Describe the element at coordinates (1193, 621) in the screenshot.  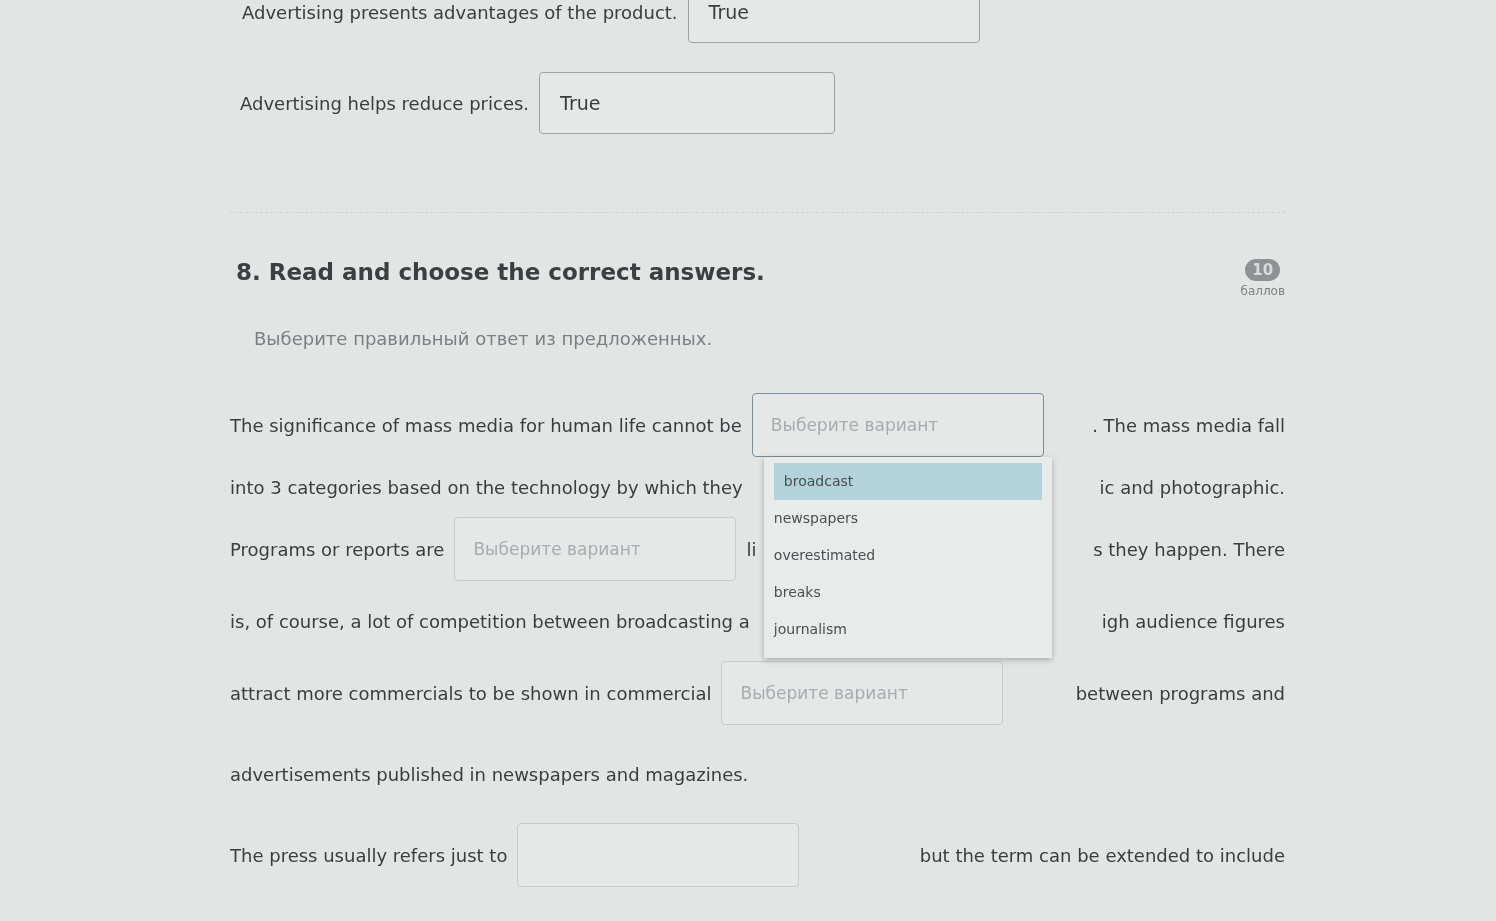
I see `passage-text: igh audience figures` at that location.